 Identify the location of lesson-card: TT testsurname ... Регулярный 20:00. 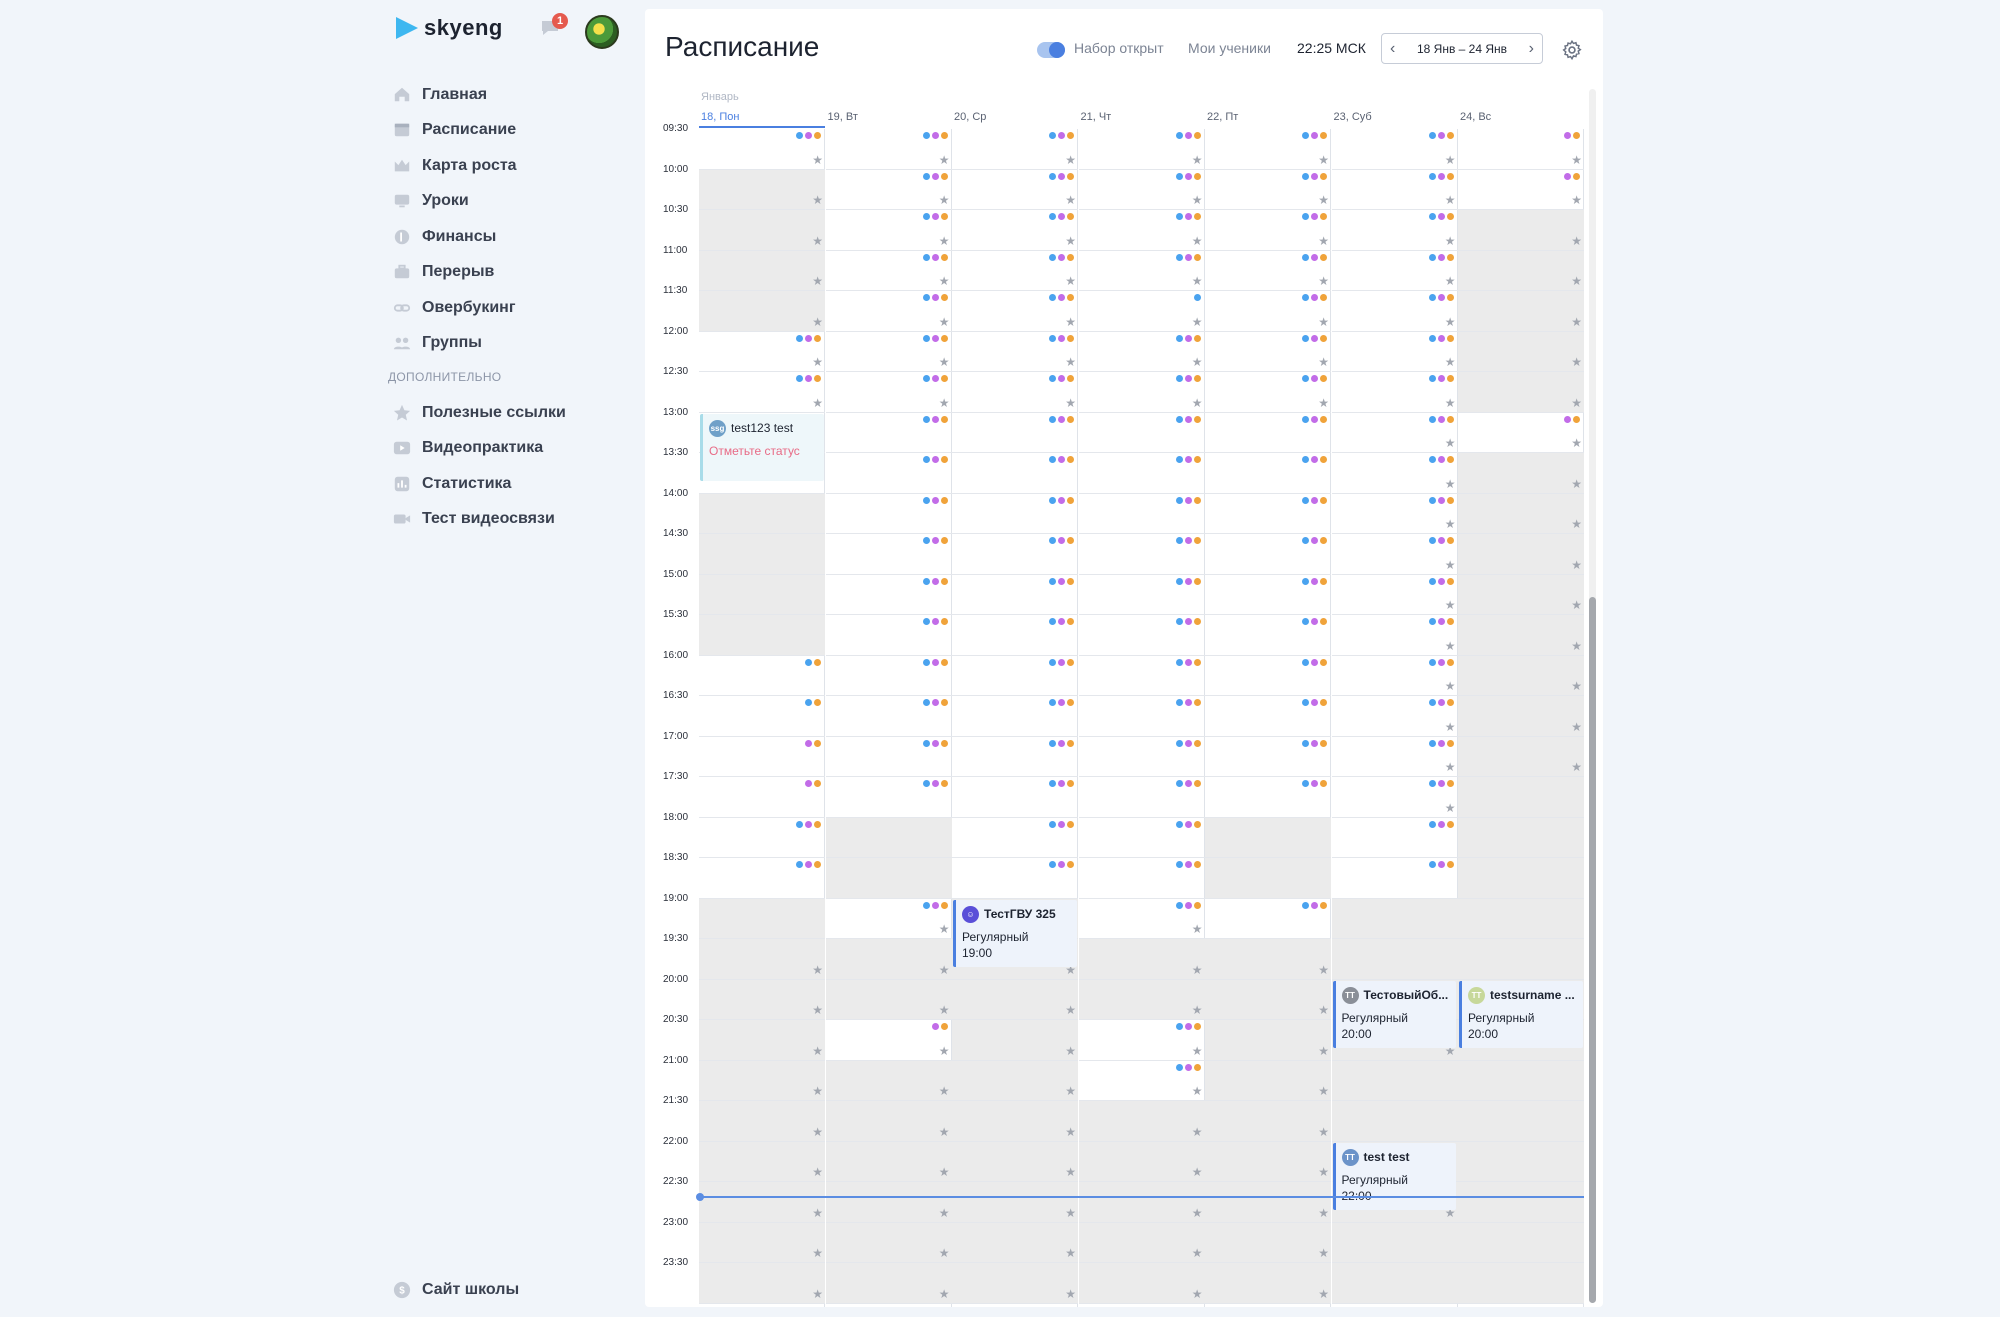
(1521, 1014).